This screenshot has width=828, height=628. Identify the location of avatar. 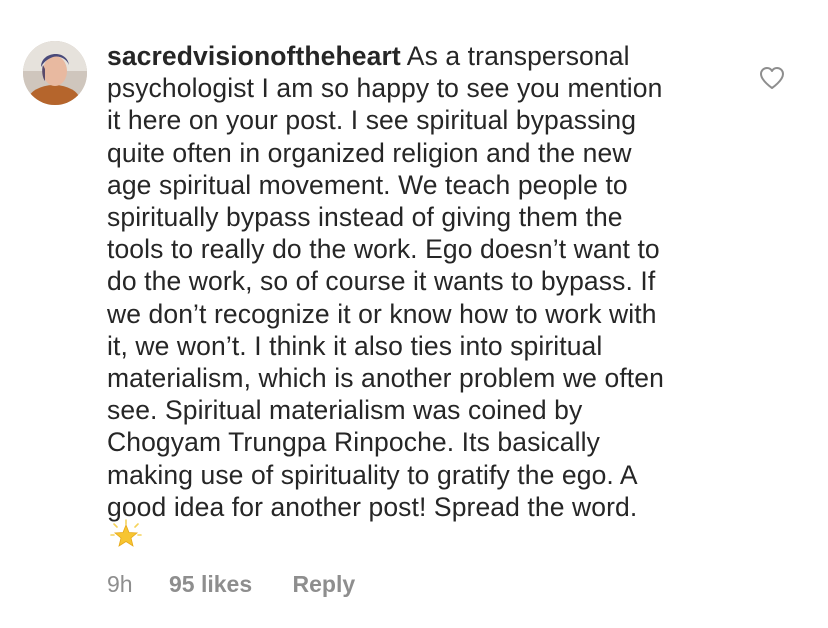
(55, 73).